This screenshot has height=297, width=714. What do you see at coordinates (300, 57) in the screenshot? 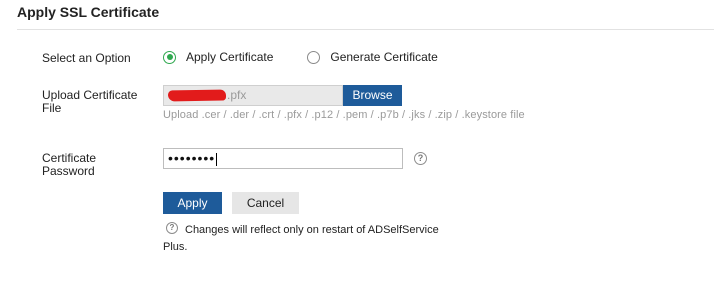
I see `certificate-option-group: Apply Certificate Generate Certificate` at bounding box center [300, 57].